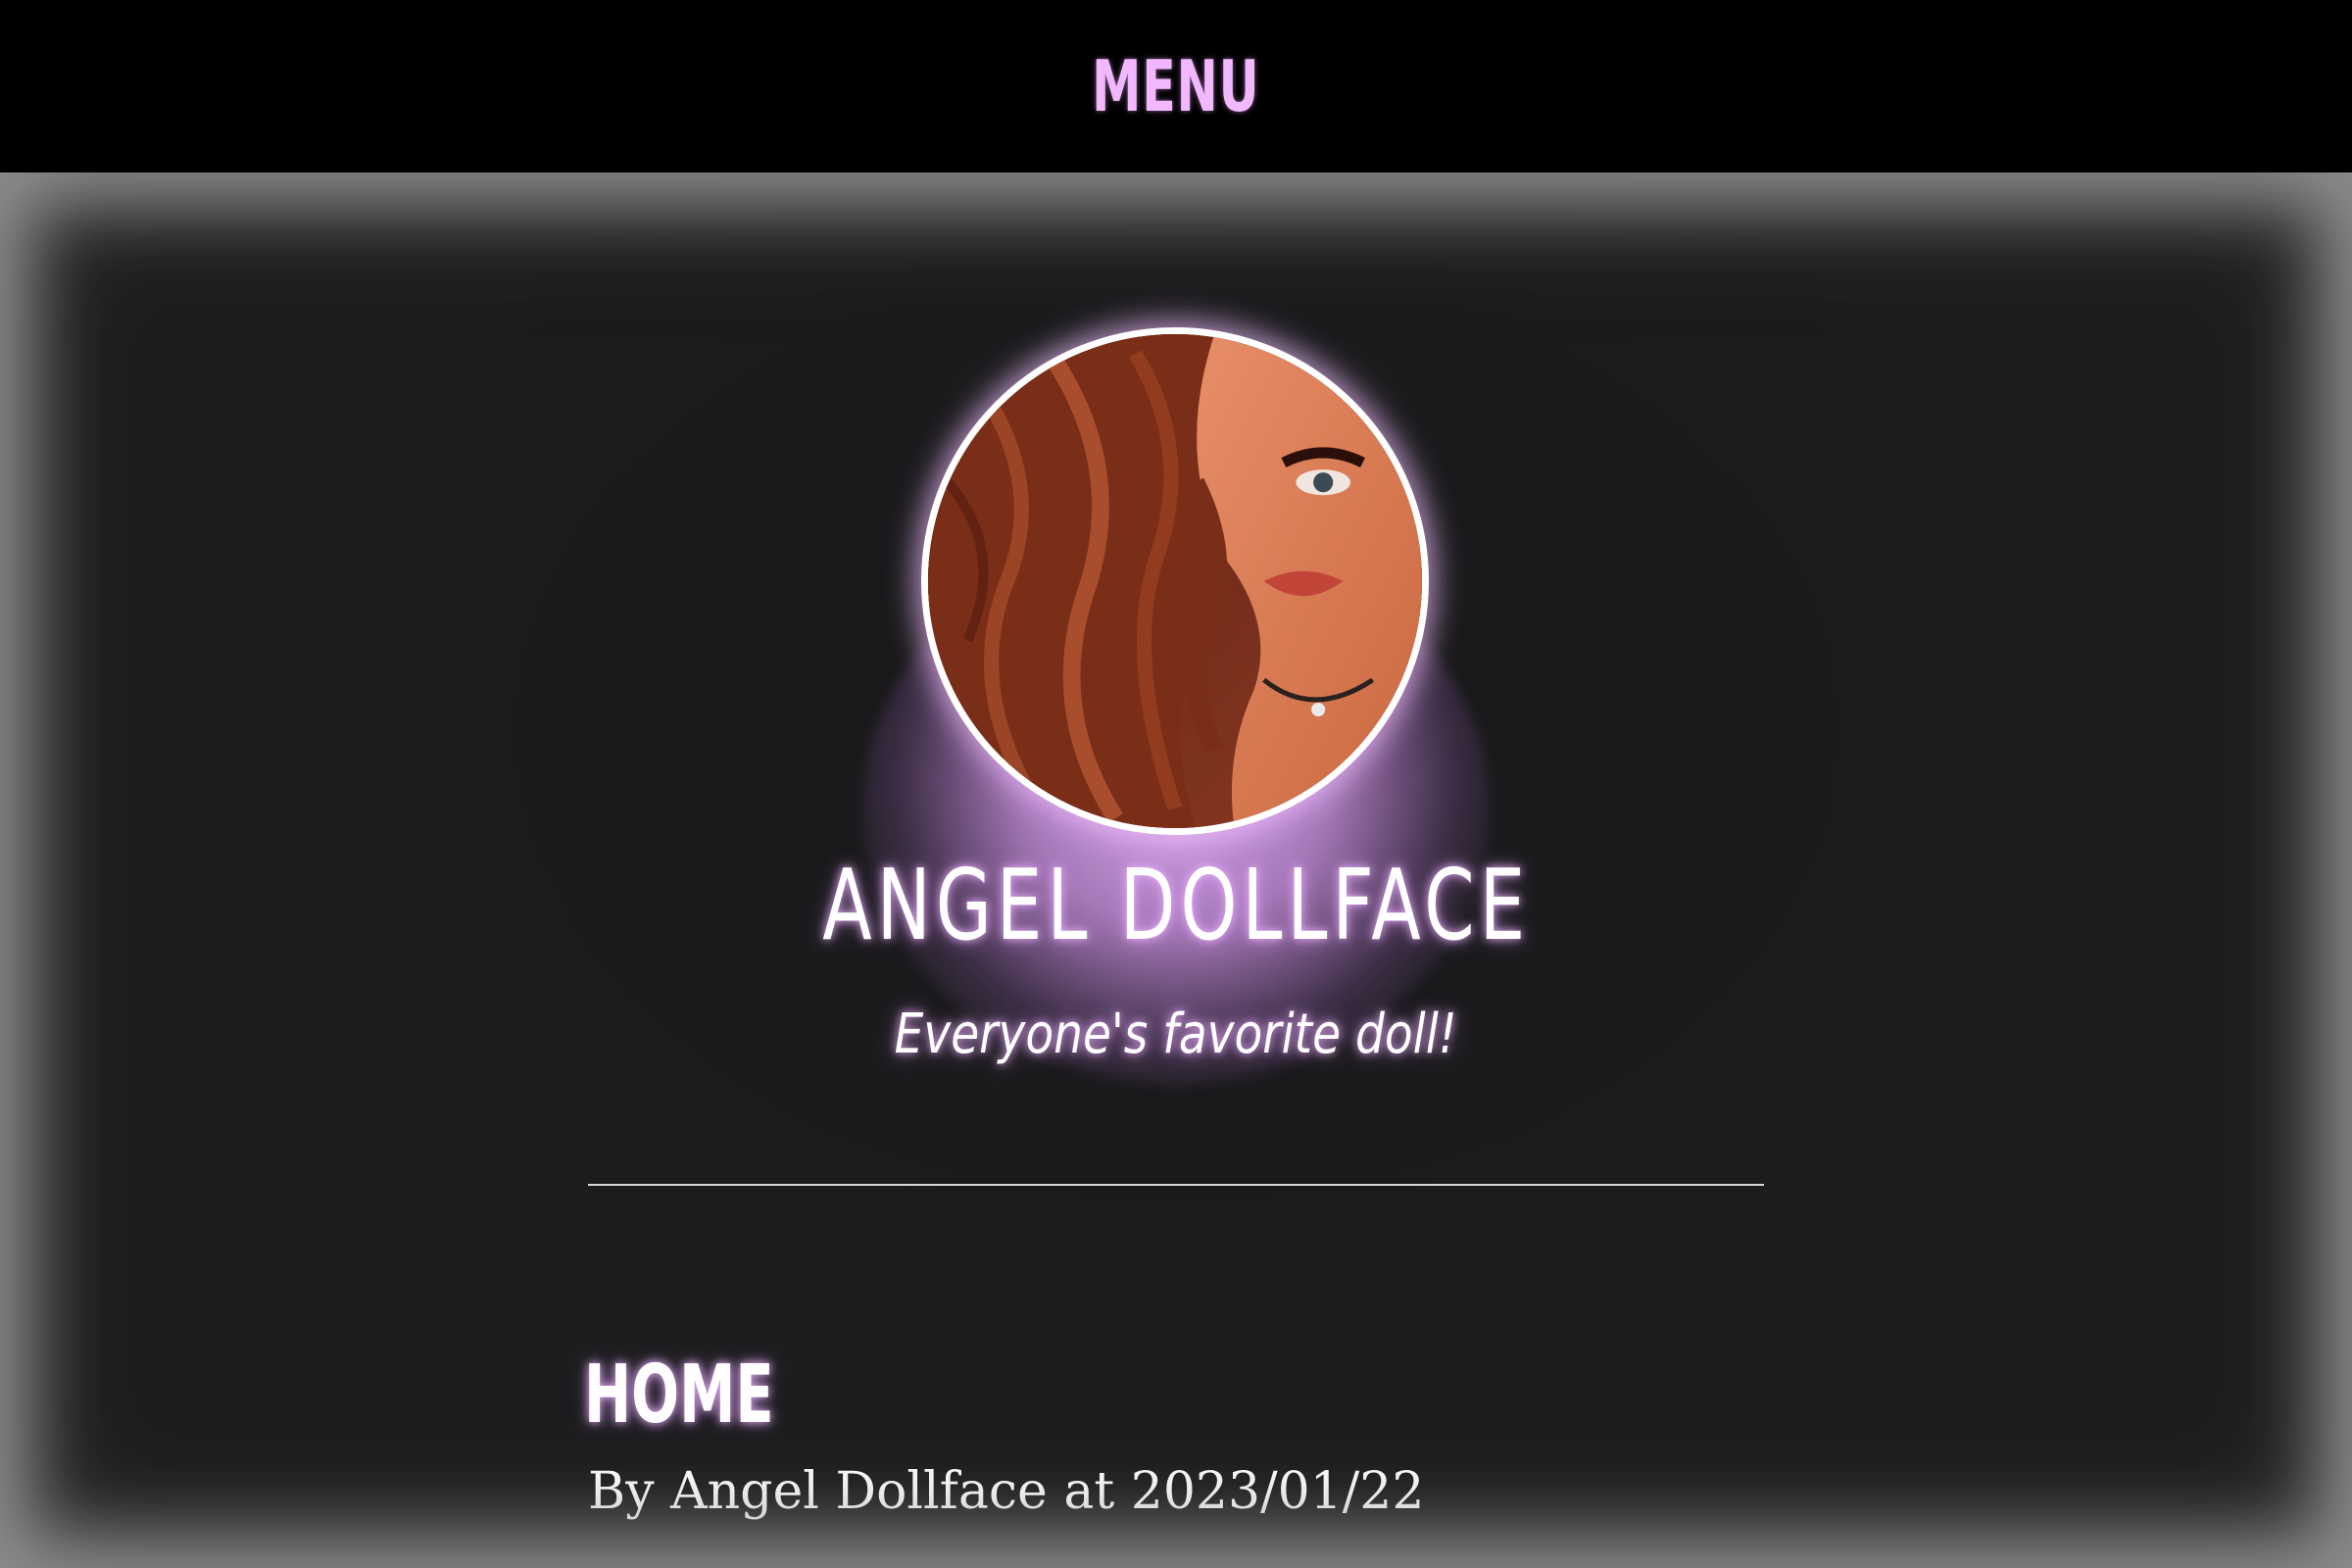  Describe the element at coordinates (1006, 1491) in the screenshot. I see `post-meta: By Angel Dollface at 2023/01/22` at that location.